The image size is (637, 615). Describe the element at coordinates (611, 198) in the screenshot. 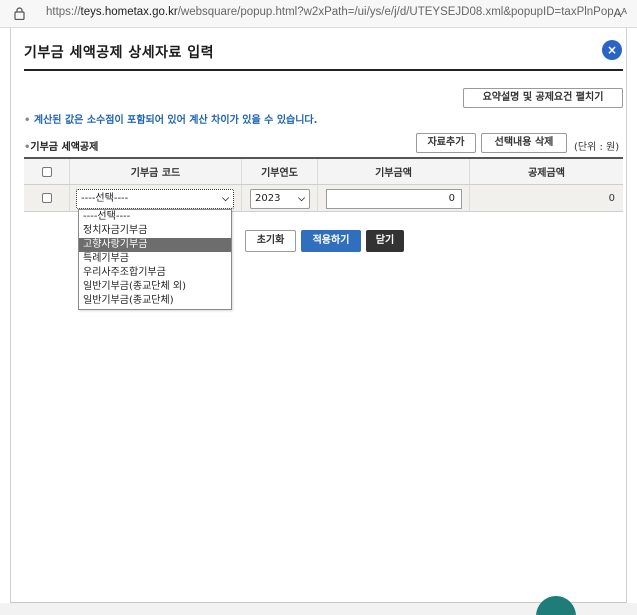

I see `deduction-value: 0` at that location.